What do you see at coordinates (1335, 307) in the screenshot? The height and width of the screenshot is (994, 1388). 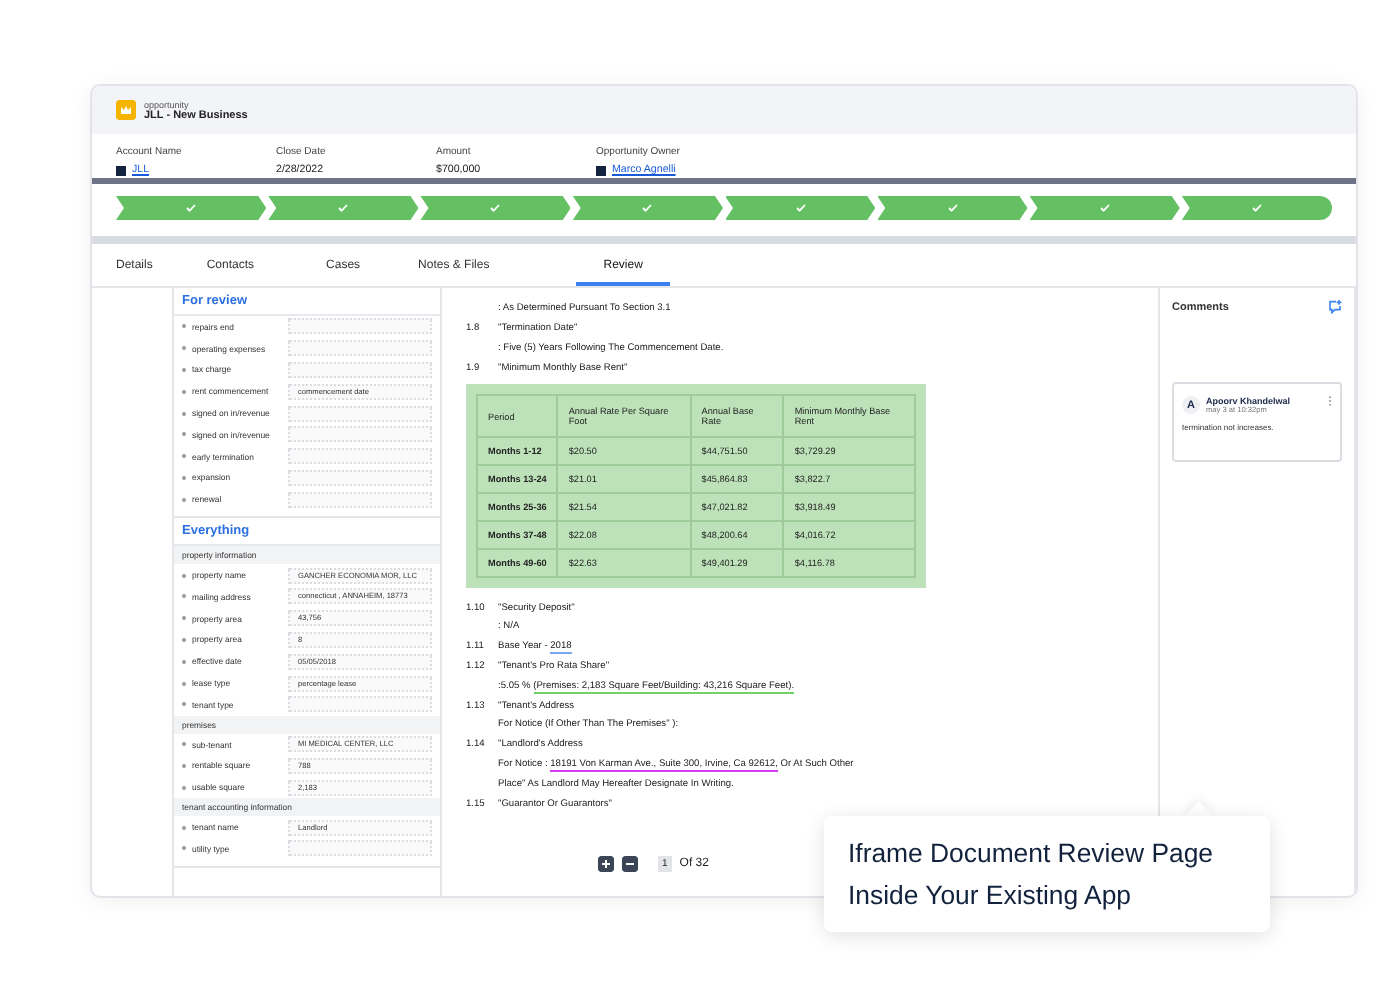 I see `add-comment-icon` at bounding box center [1335, 307].